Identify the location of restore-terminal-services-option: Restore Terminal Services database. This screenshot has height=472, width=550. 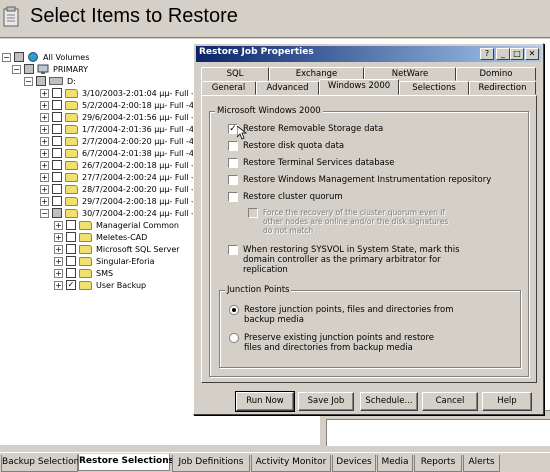
(311, 163).